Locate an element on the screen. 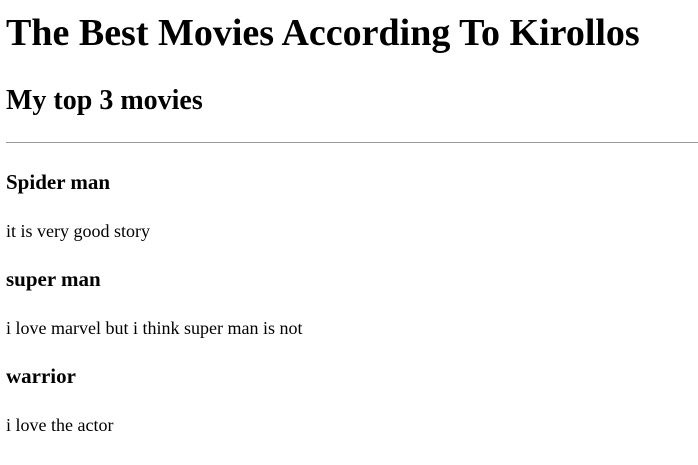  movie-title-warrior: warrior is located at coordinates (41, 376).